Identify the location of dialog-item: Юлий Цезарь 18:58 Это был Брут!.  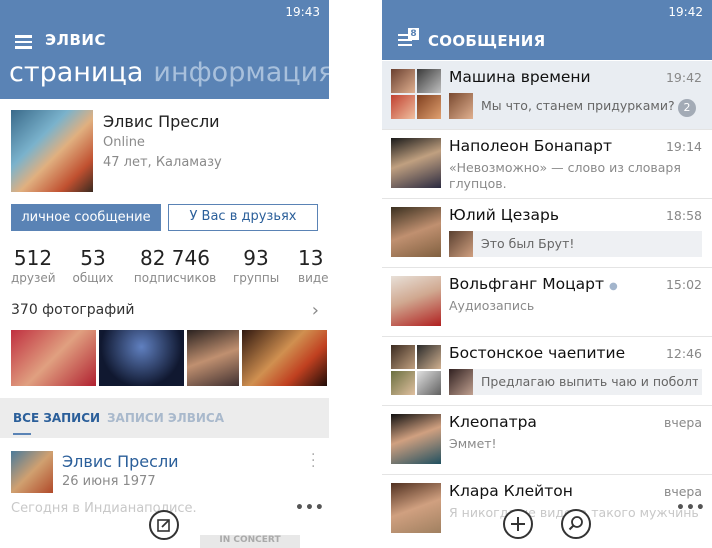
(547, 233).